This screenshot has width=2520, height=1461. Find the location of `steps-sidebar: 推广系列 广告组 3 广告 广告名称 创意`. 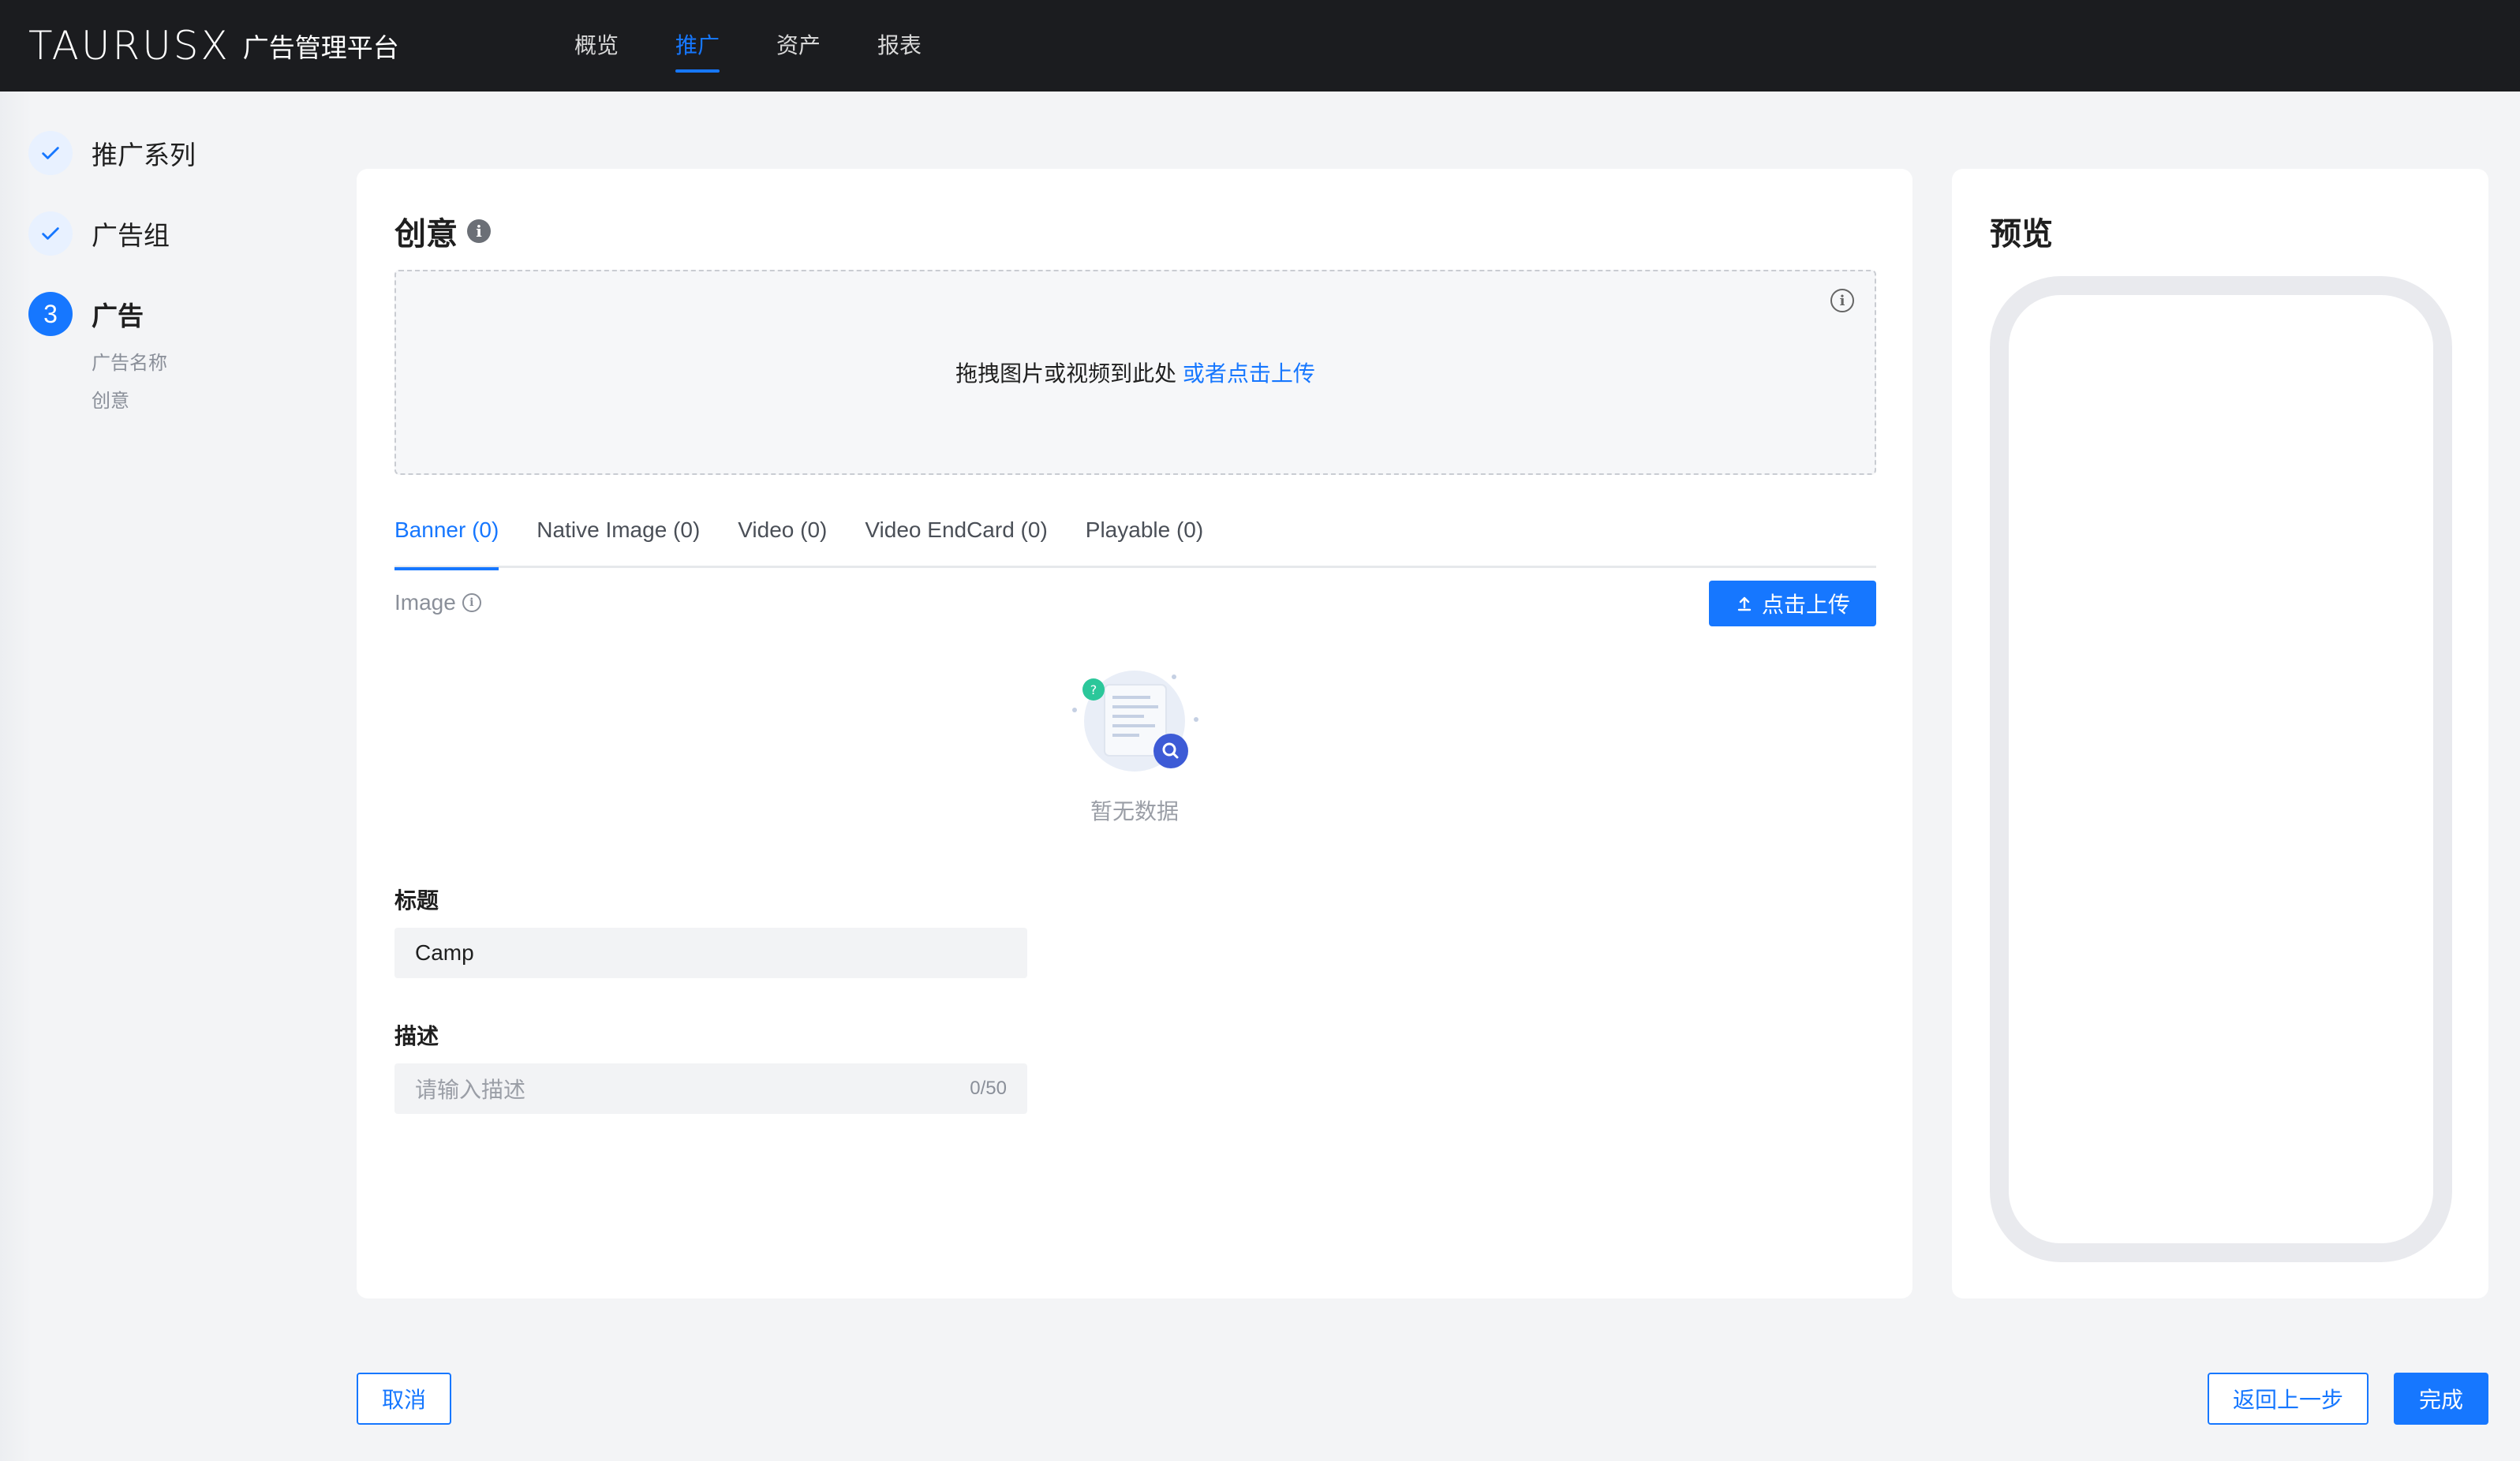

steps-sidebar: 推广系列 广告组 3 广告 广告名称 创意 is located at coordinates (165, 777).